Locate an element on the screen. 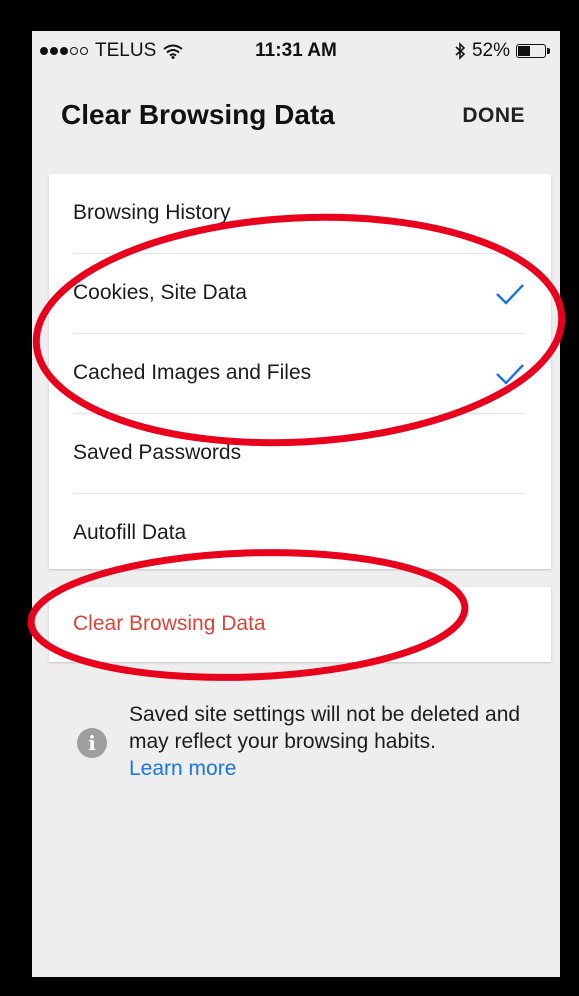 The image size is (579, 996). clear-browsing-data-button: Clear Browsing Data is located at coordinates (300, 624).